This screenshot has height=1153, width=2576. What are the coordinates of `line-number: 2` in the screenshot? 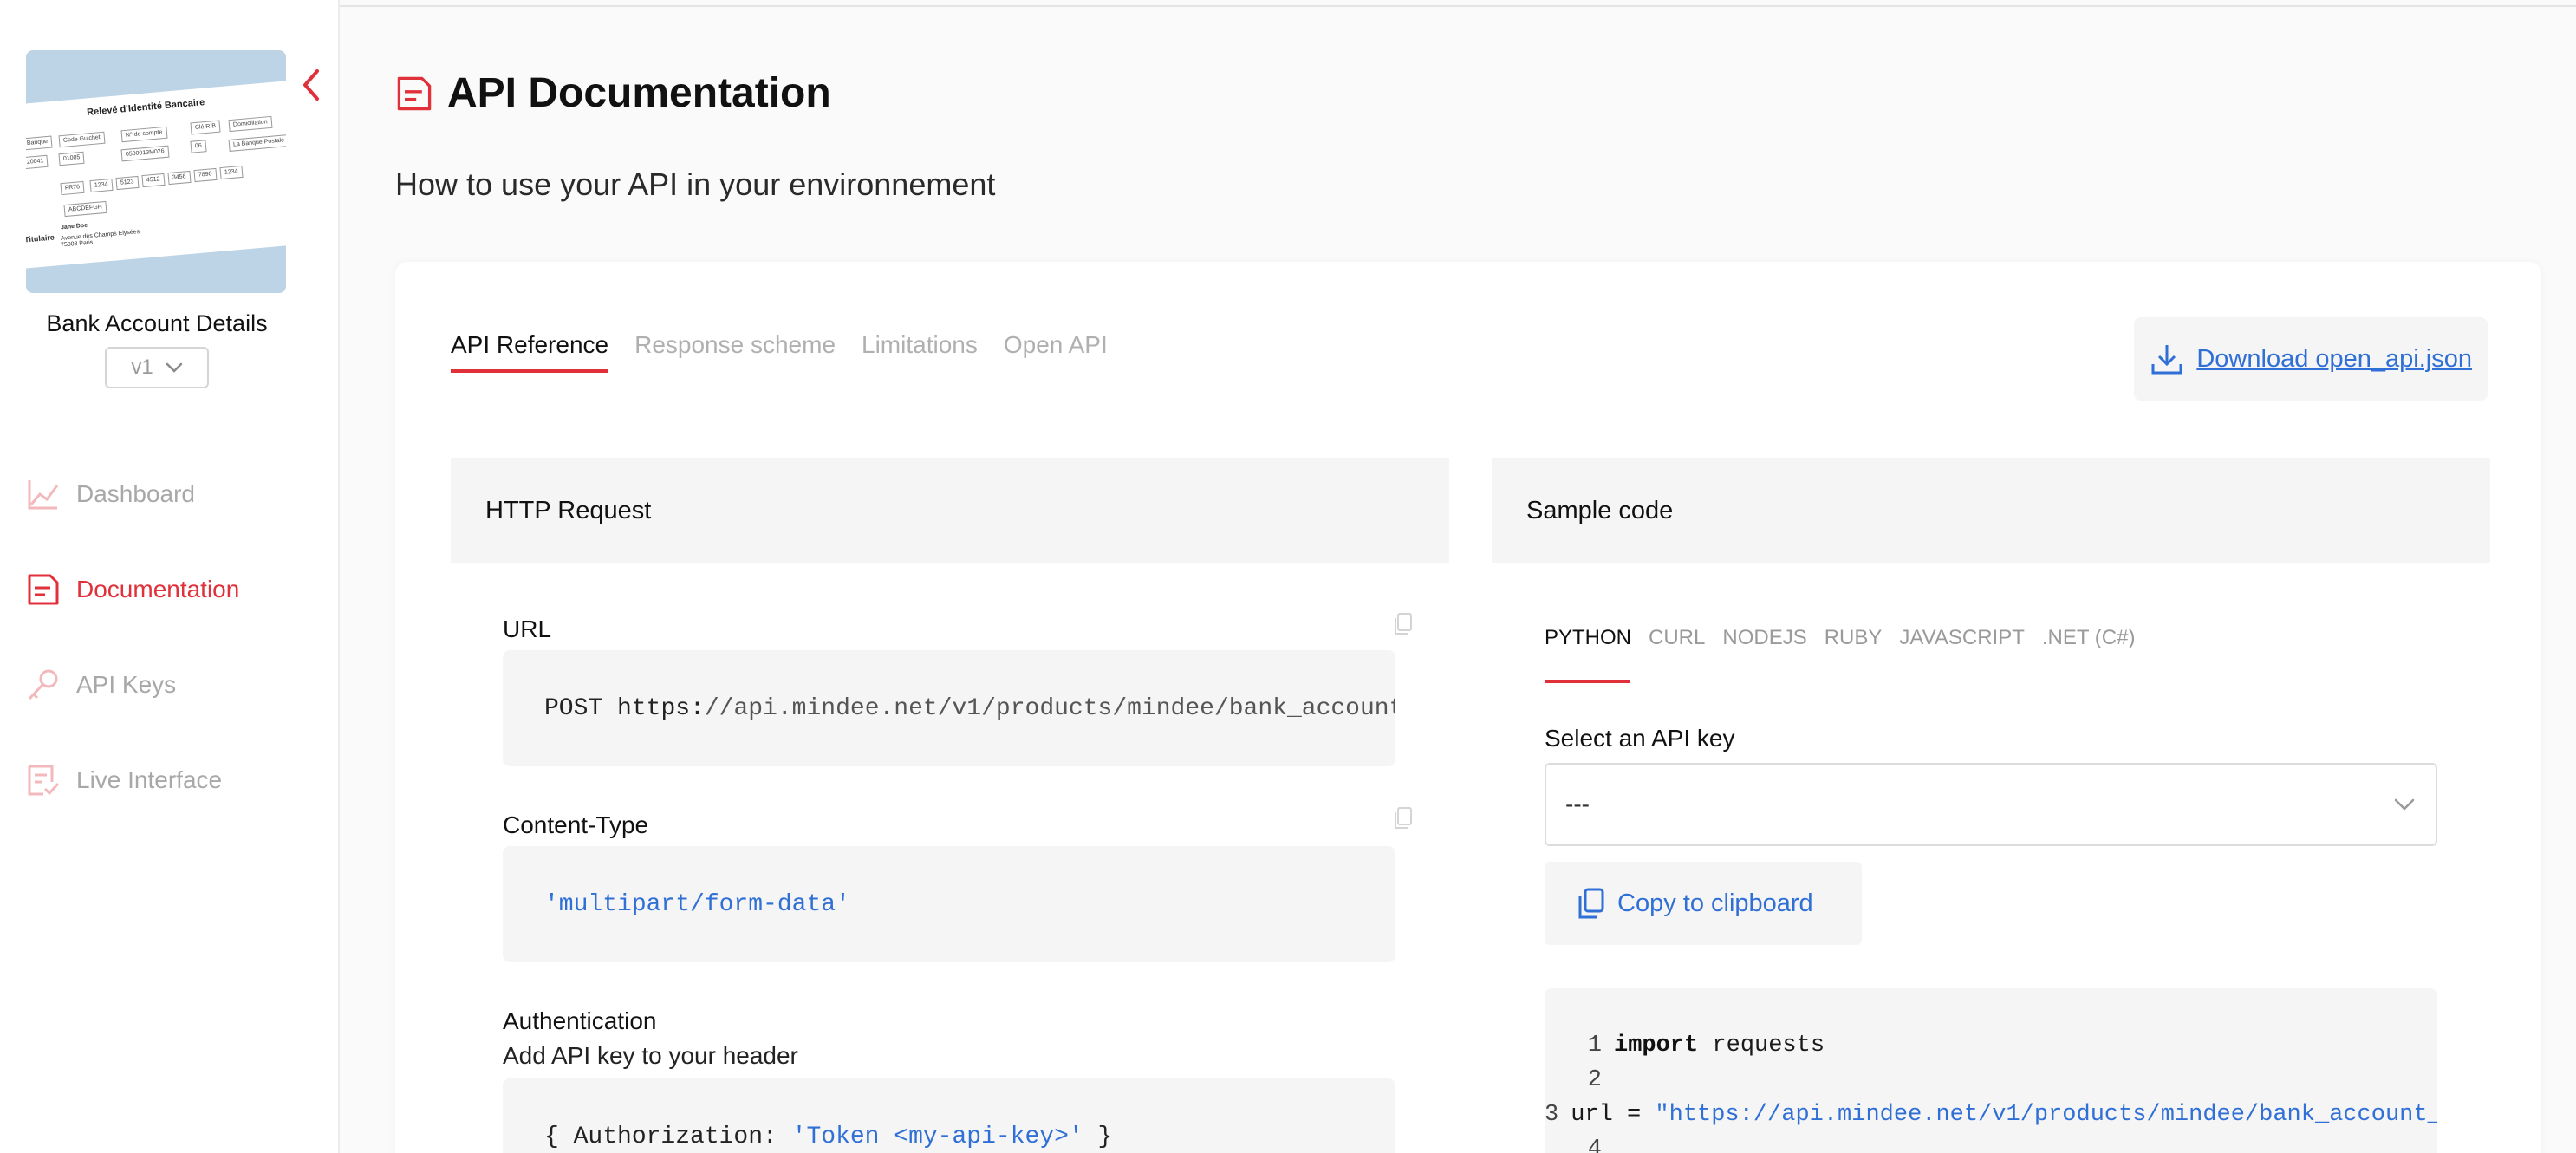 It's located at (1594, 1080).